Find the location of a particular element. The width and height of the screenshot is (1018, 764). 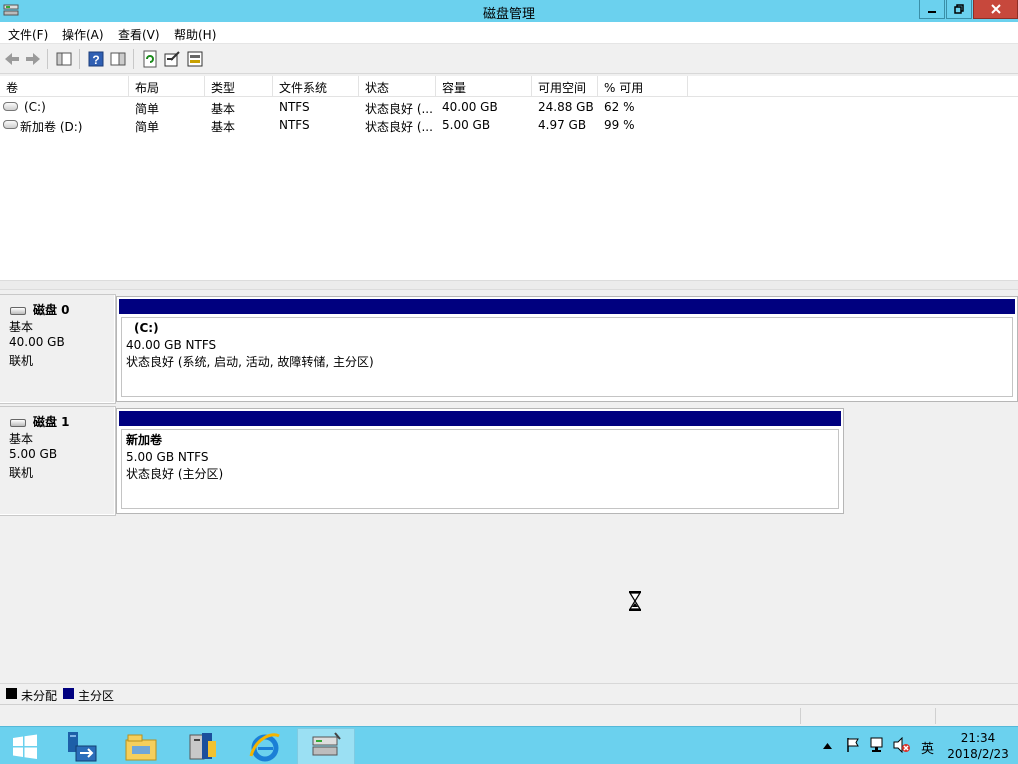

rescan-disks-icon is located at coordinates (195, 59).